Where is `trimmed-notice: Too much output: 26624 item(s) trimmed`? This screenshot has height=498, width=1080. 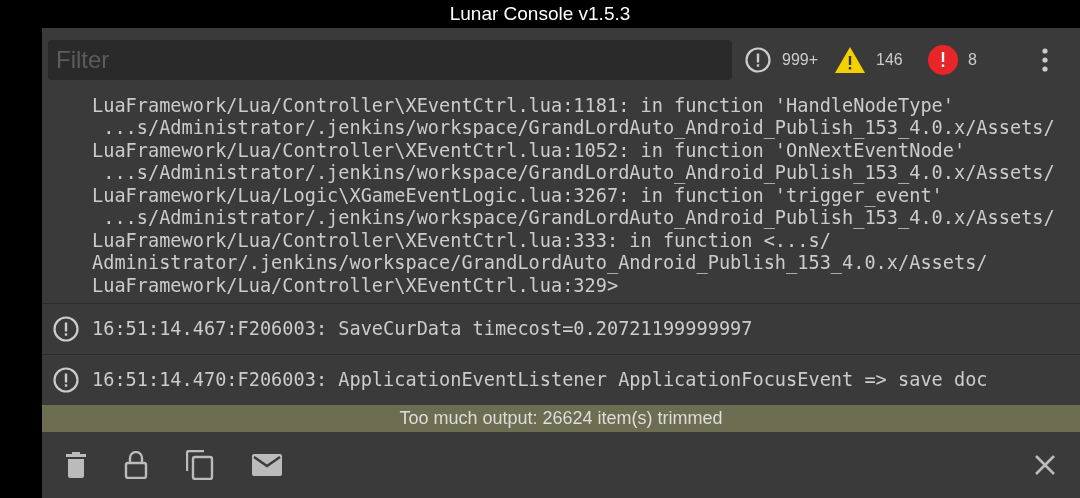
trimmed-notice: Too much output: 26624 item(s) trimmed is located at coordinates (561, 418).